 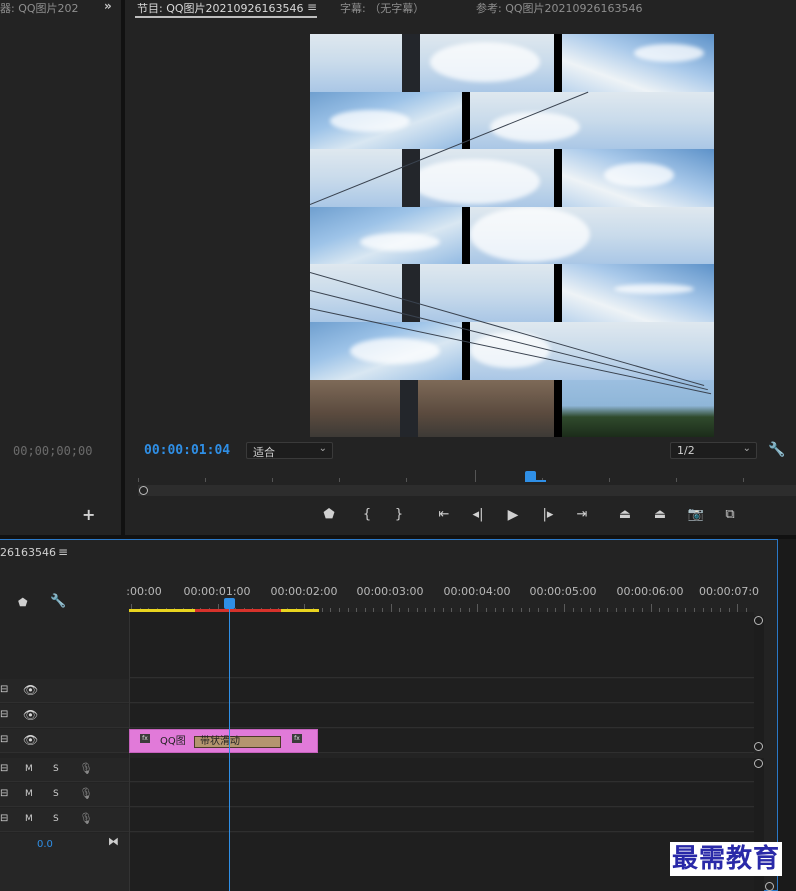 I want to click on timeline-settings-wrench-icon: 🔧, so click(x=58, y=601).